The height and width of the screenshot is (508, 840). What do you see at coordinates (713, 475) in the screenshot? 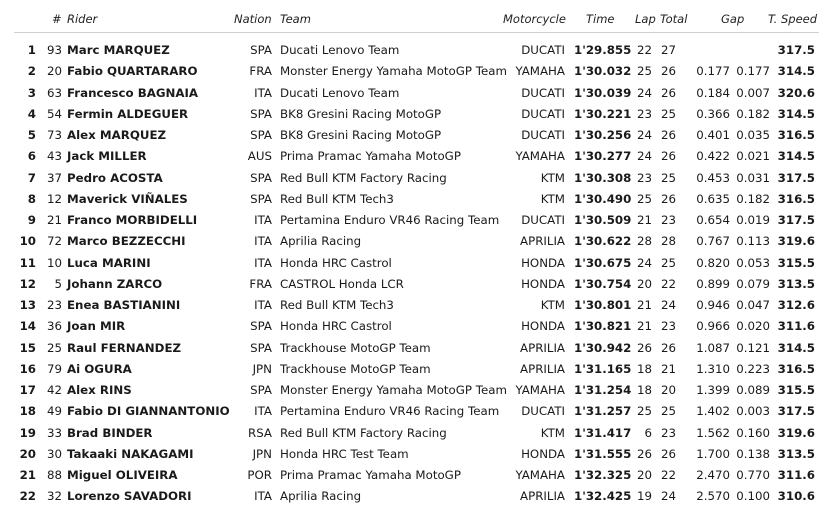
I see `gap-to-first: 2.470` at bounding box center [713, 475].